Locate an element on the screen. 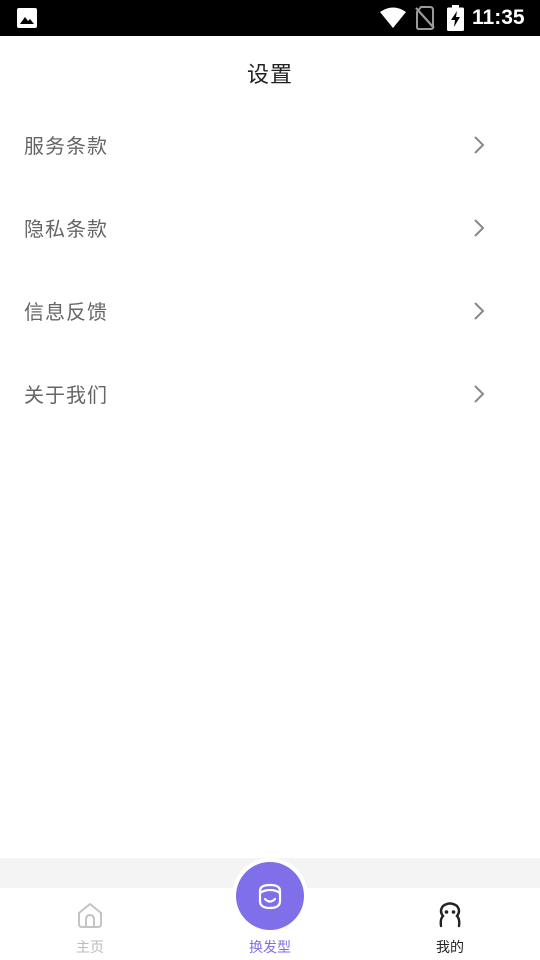  menu-item-feedback: 信息反馈 is located at coordinates (270, 310).